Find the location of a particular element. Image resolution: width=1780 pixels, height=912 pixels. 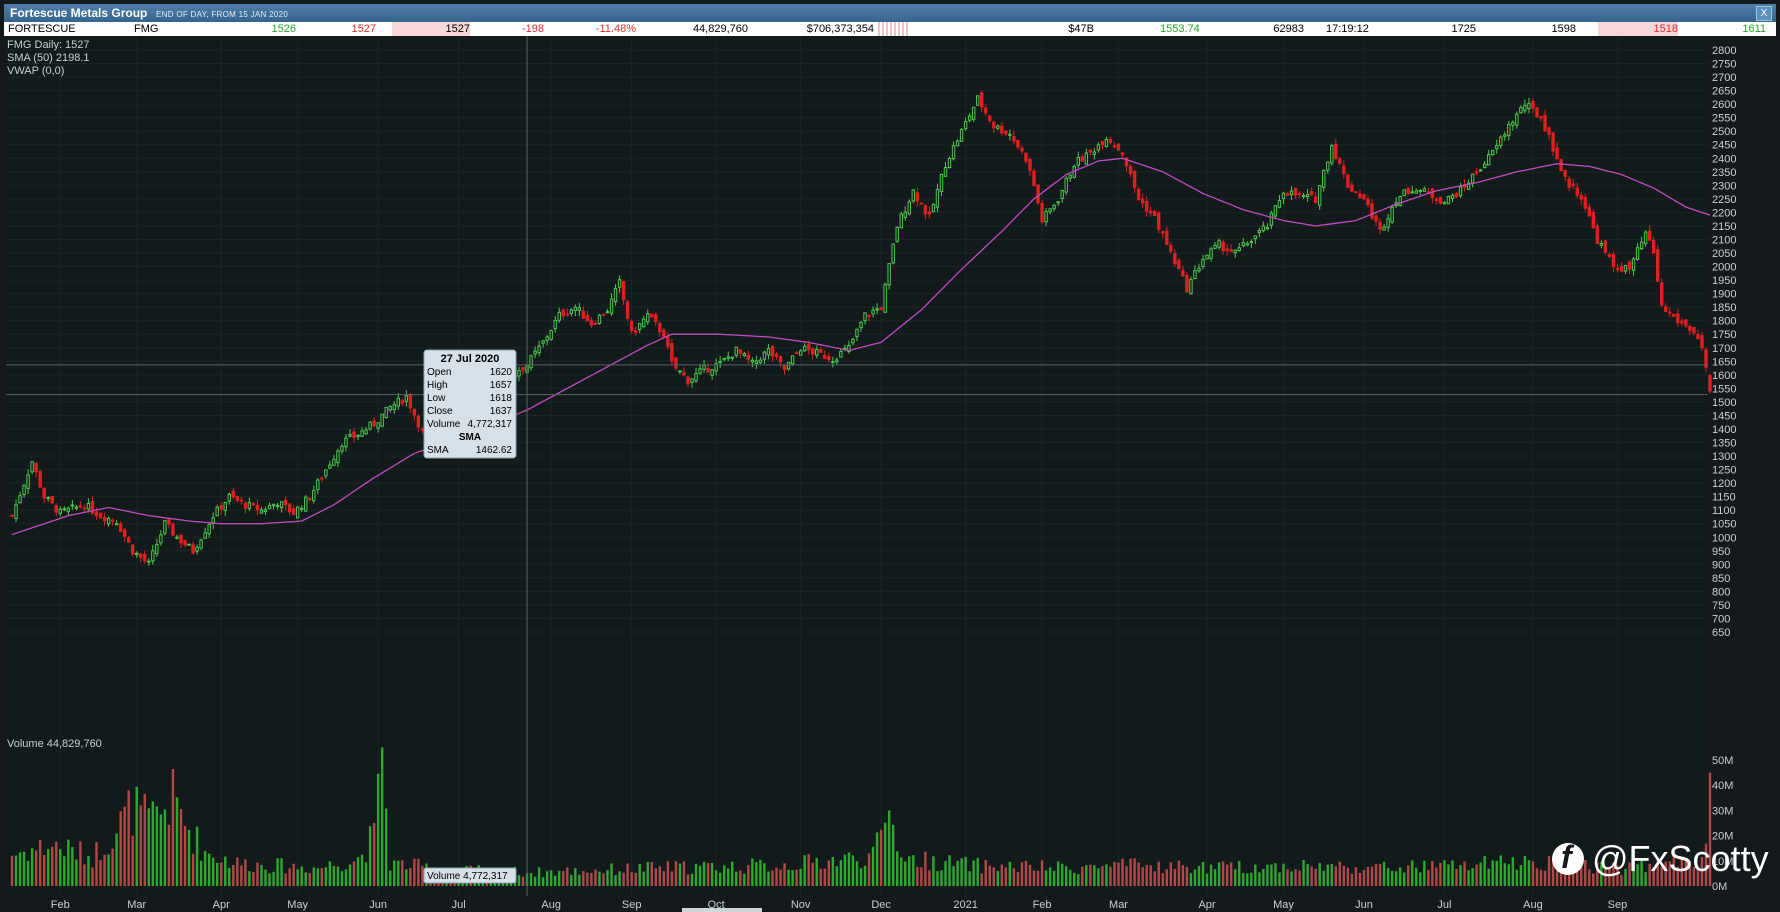

tooltip-volume: 4,772,317 is located at coordinates (490, 424).